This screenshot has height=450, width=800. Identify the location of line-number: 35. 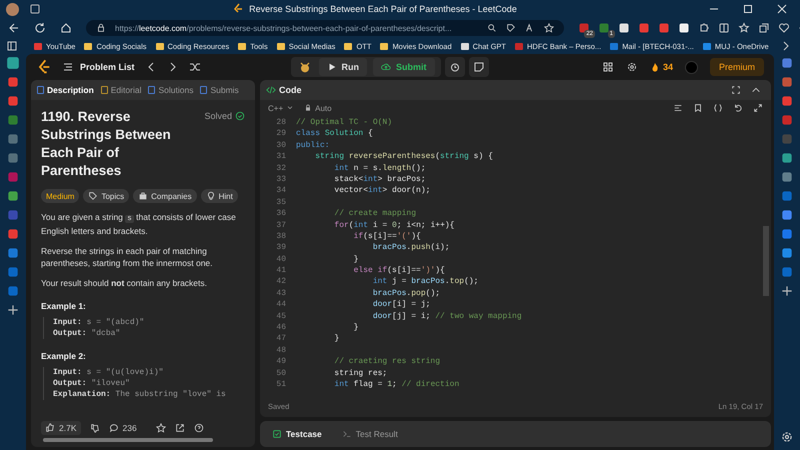
(280, 202).